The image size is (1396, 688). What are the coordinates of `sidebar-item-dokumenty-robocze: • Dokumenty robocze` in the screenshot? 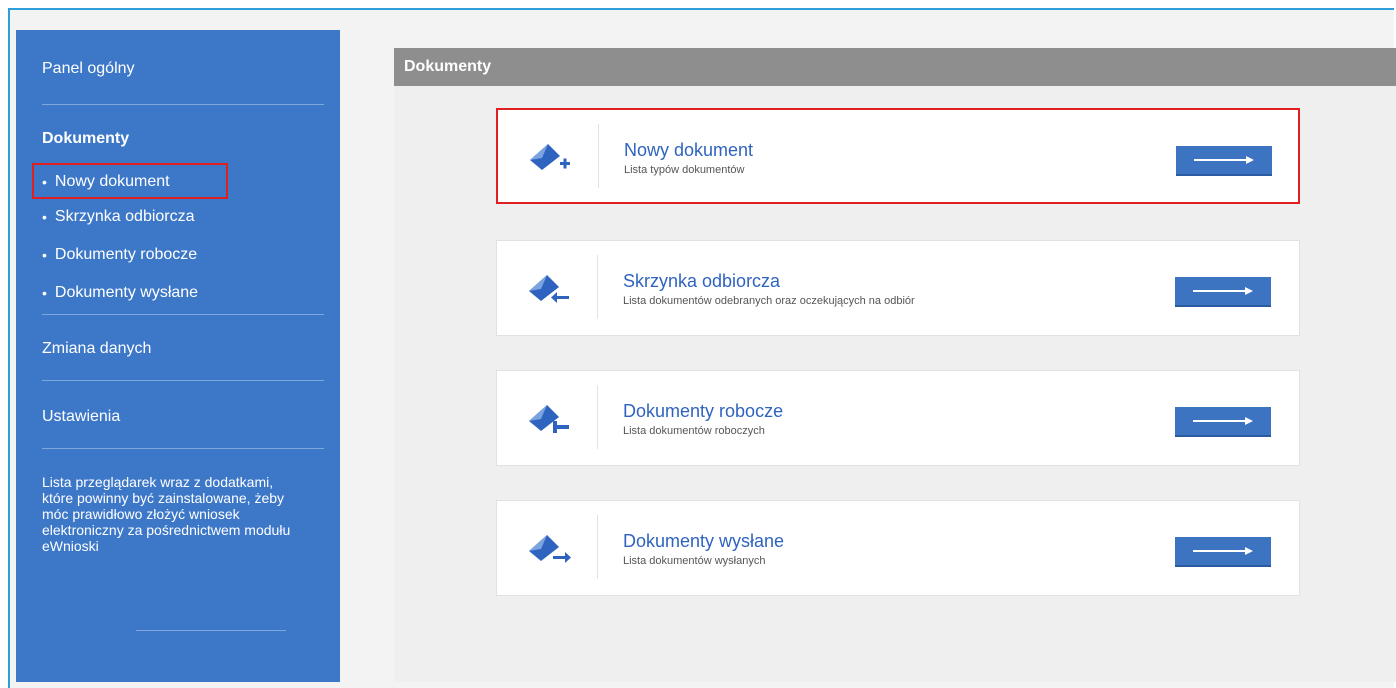 It's located at (119, 255).